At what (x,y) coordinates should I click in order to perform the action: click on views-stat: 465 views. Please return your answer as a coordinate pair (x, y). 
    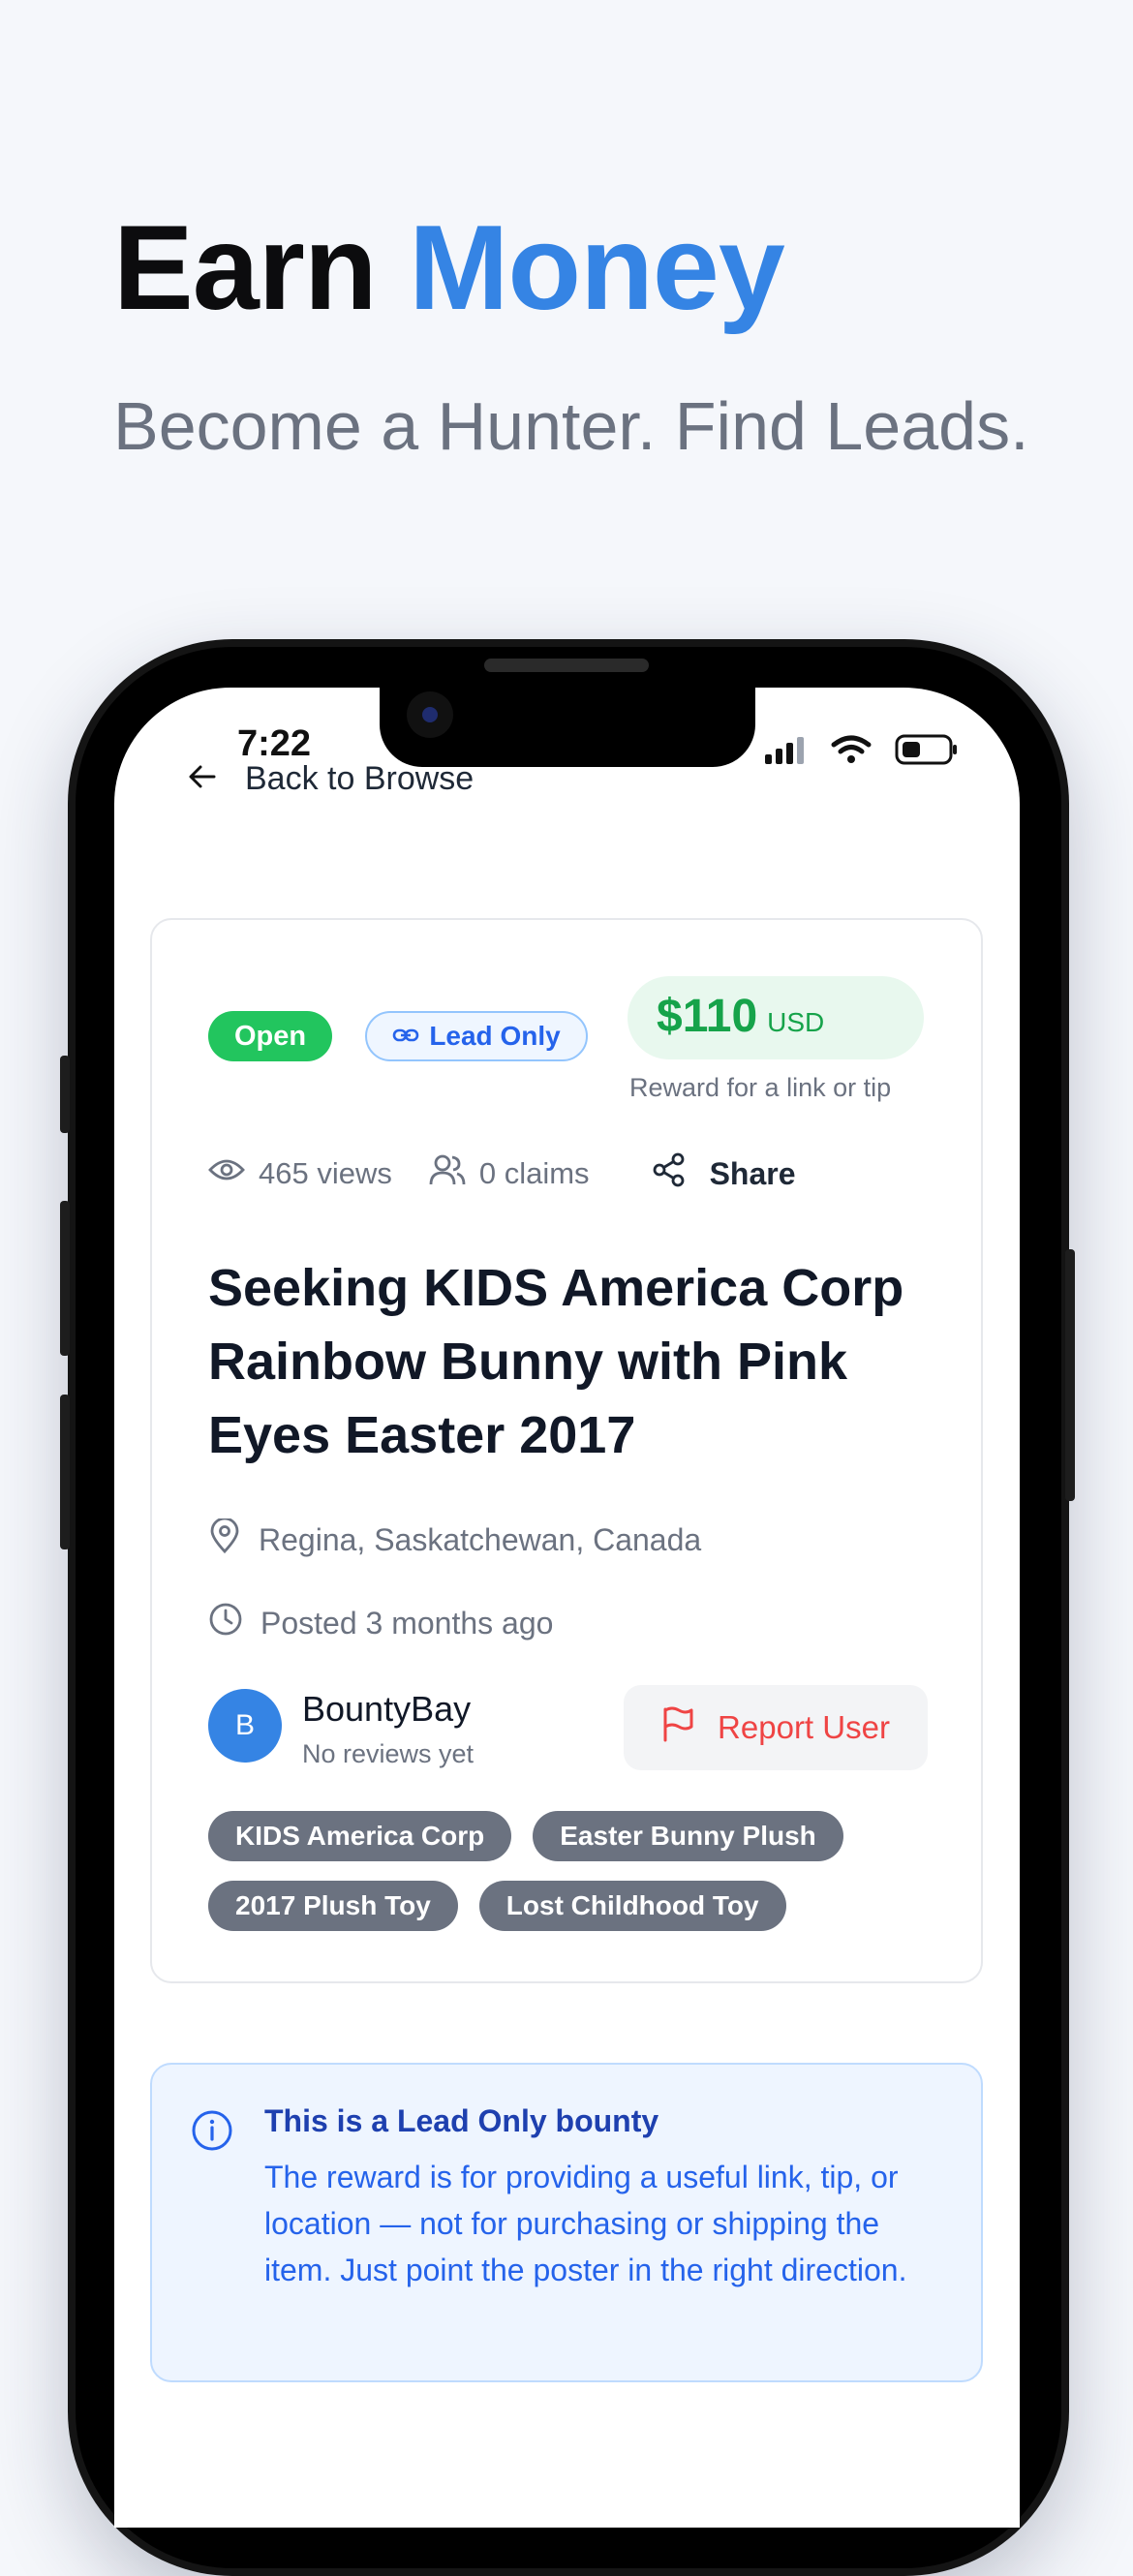
    Looking at the image, I should click on (300, 1173).